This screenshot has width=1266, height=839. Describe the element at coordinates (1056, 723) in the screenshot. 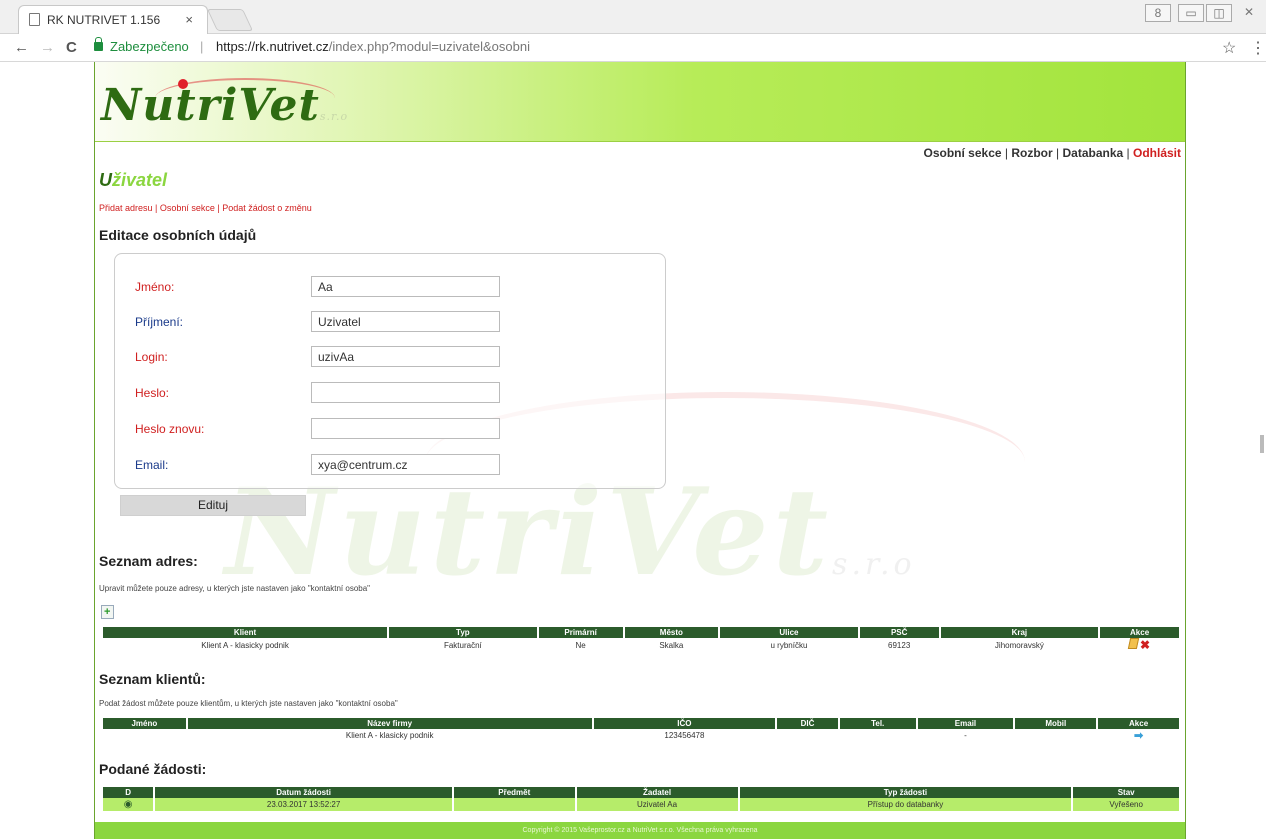

I see `col-mobil: Mobil` at that location.